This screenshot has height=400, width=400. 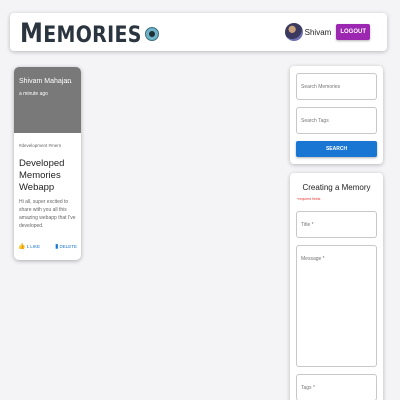 What do you see at coordinates (293, 32) in the screenshot?
I see `avatar` at bounding box center [293, 32].